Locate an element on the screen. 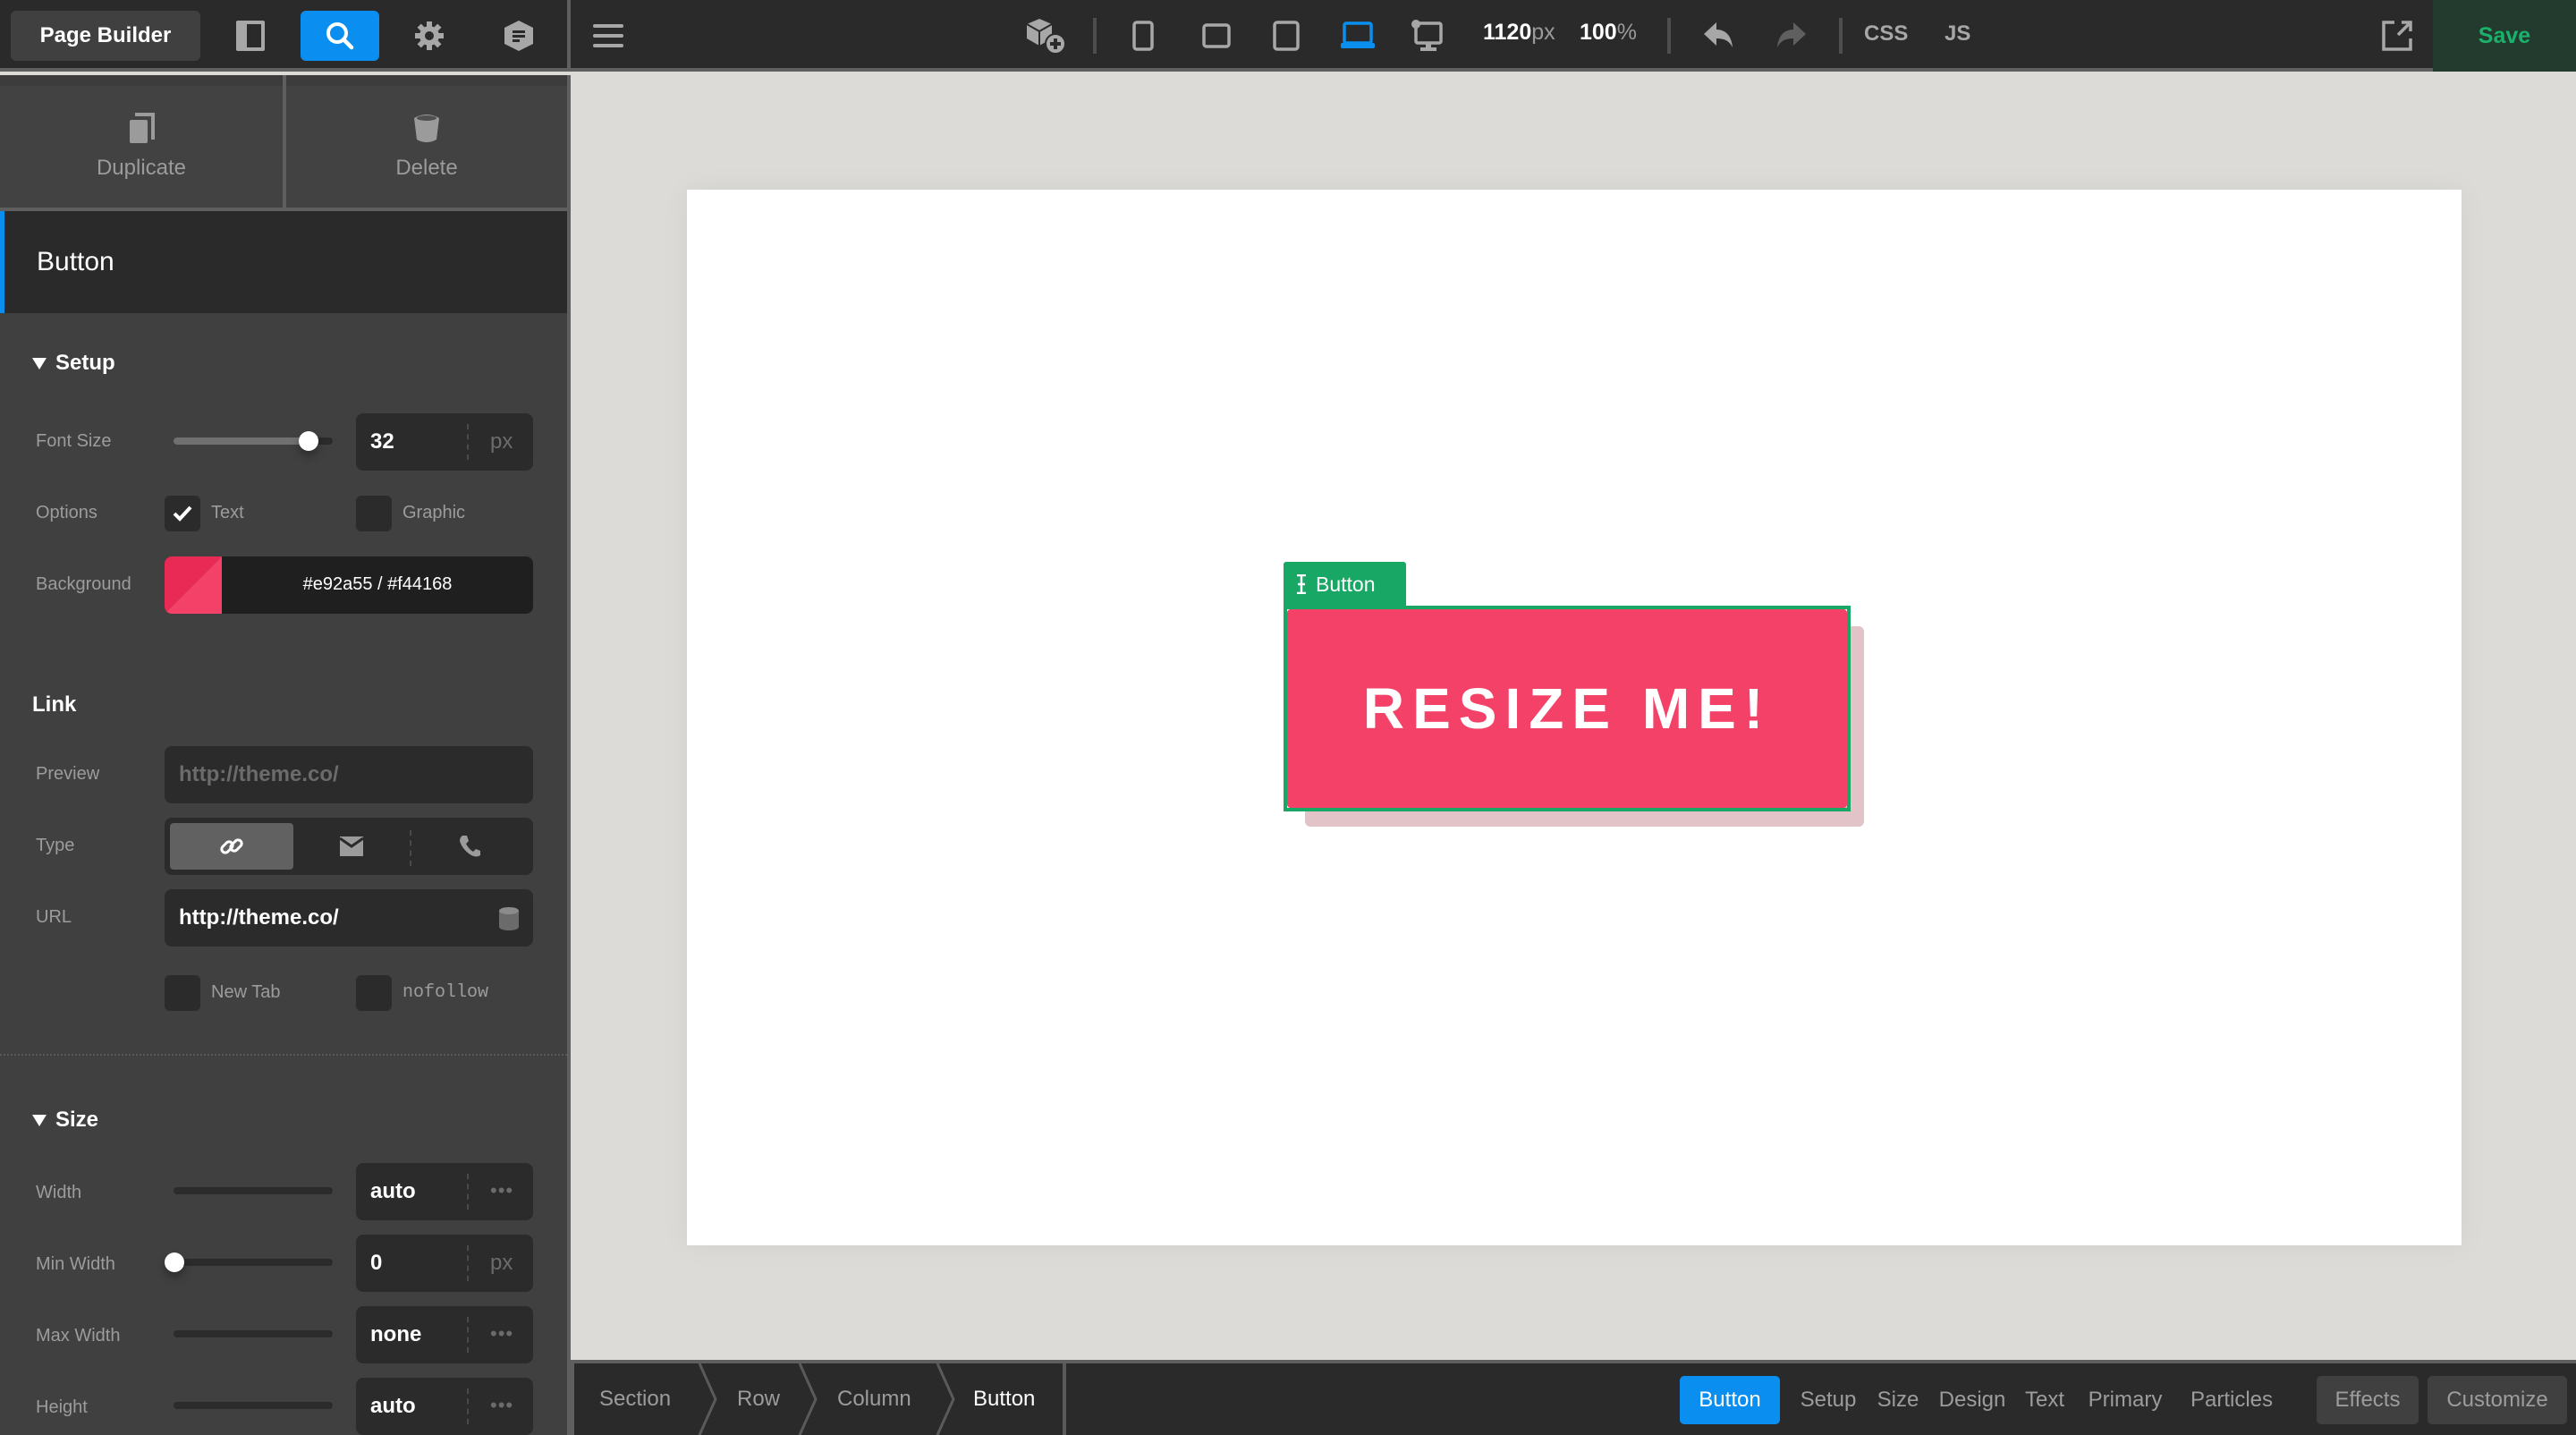 The width and height of the screenshot is (2576, 1435). control-tab-customize: Customize is located at coordinates (2497, 1400).